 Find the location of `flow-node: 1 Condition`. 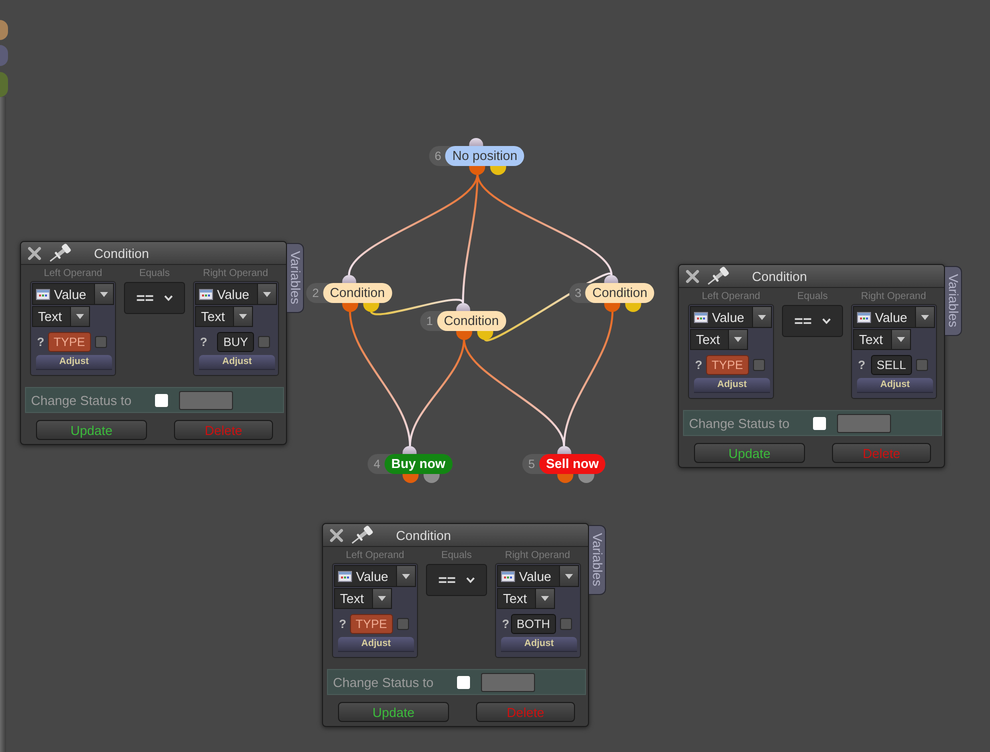

flow-node: 1 Condition is located at coordinates (463, 321).